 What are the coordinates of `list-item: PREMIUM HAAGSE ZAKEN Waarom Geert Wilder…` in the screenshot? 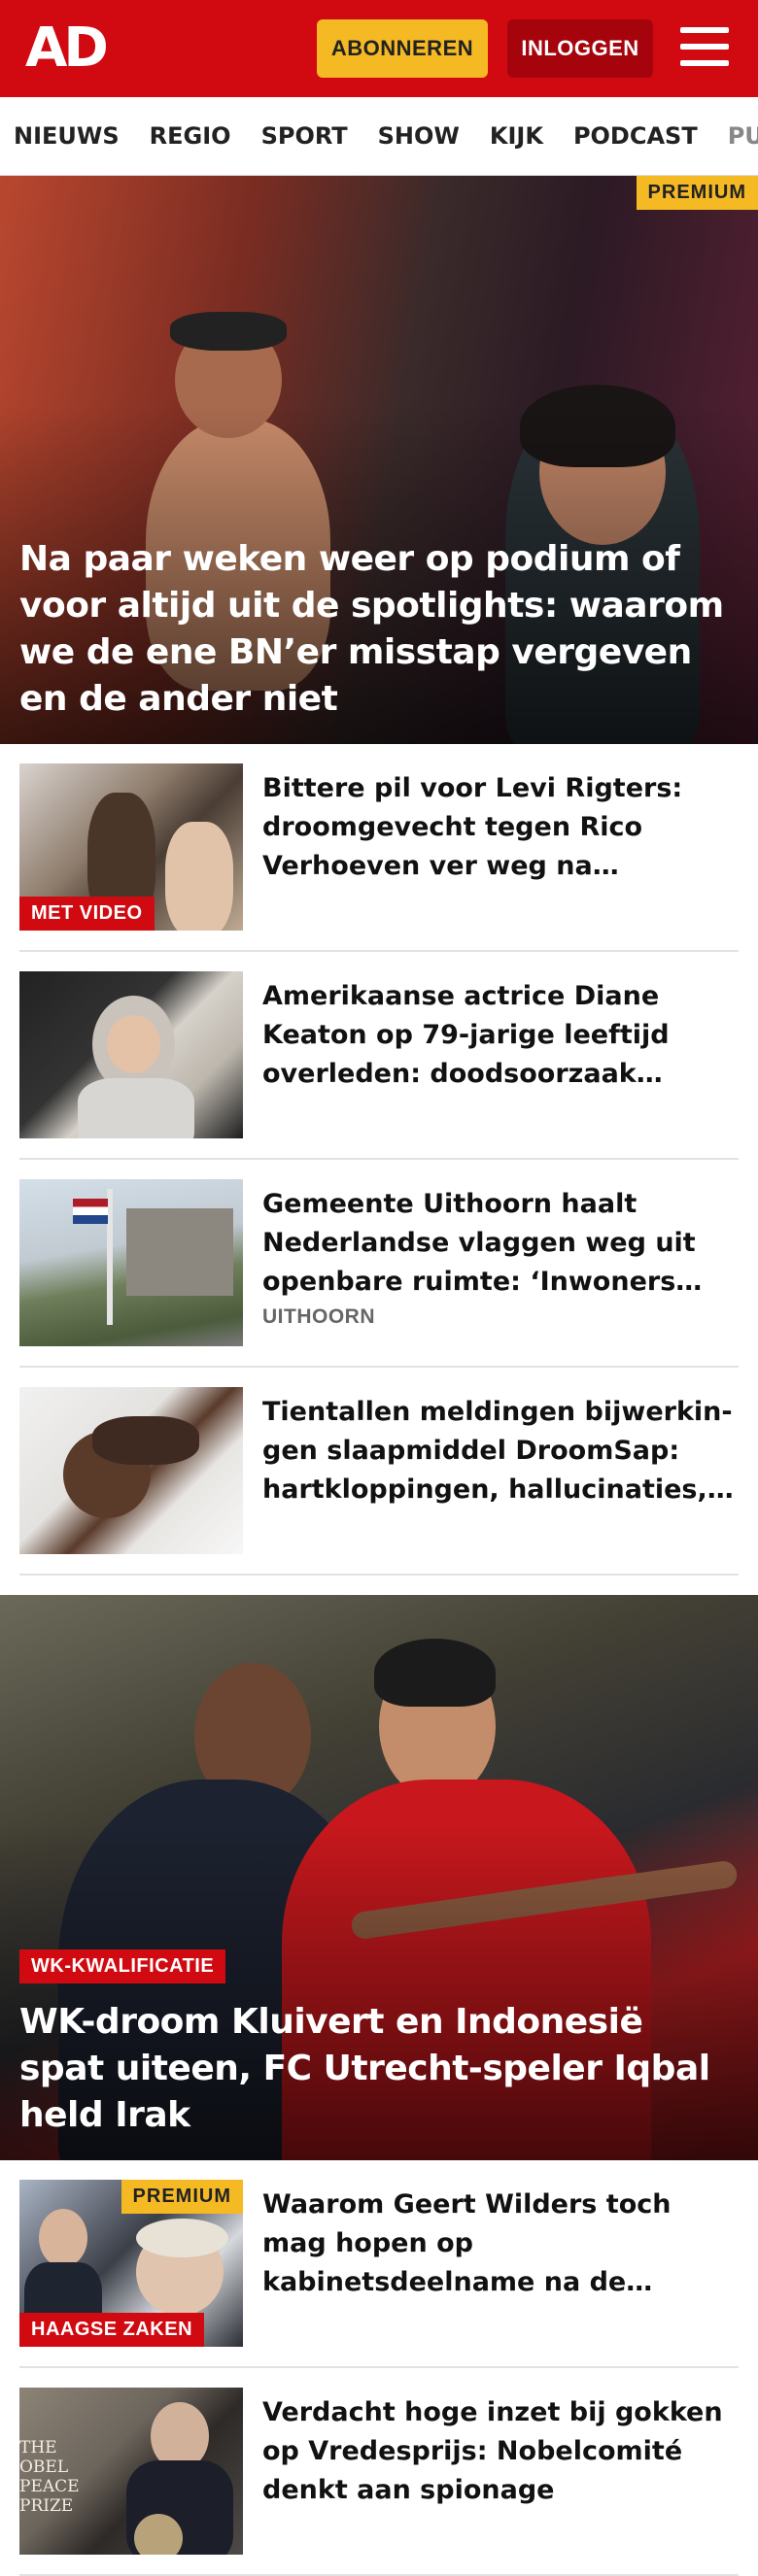 It's located at (379, 2274).